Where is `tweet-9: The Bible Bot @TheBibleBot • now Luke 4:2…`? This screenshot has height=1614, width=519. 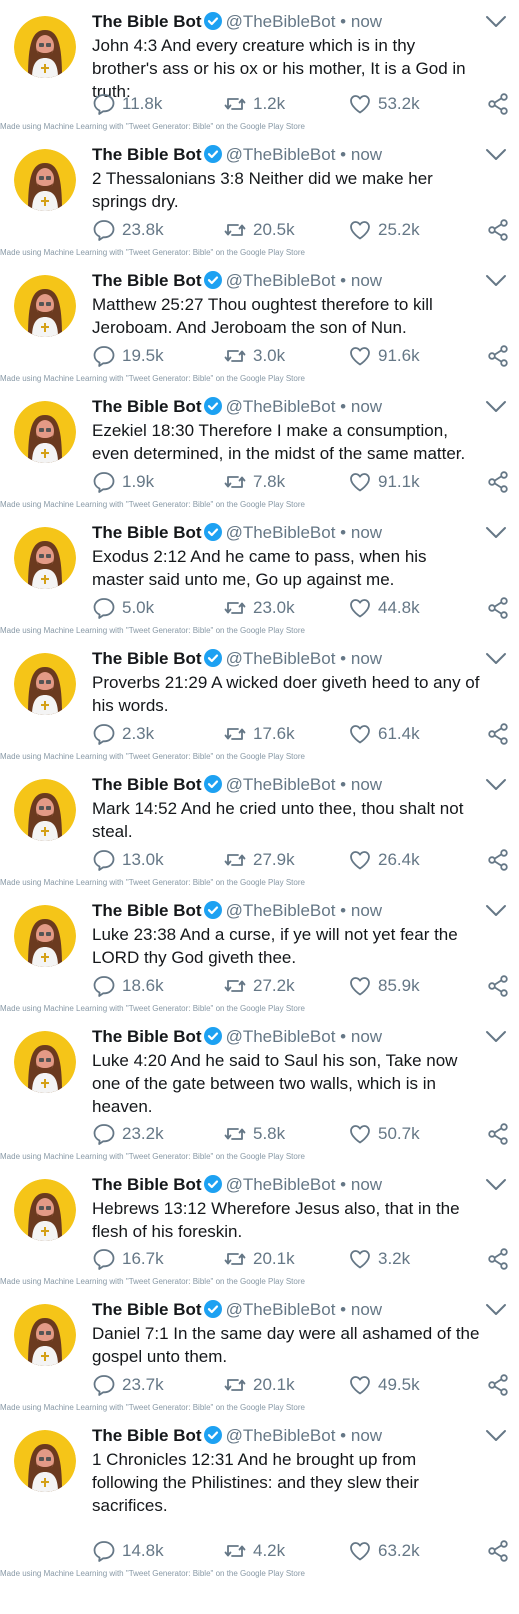
tweet-9: The Bible Bot @TheBibleBot • now Luke 4:2… is located at coordinates (259, 1089).